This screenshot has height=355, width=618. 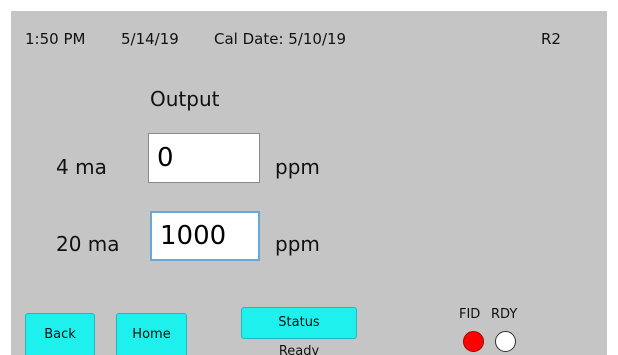 I want to click on calibration-date: Cal Date: 5/10/19, so click(x=280, y=39).